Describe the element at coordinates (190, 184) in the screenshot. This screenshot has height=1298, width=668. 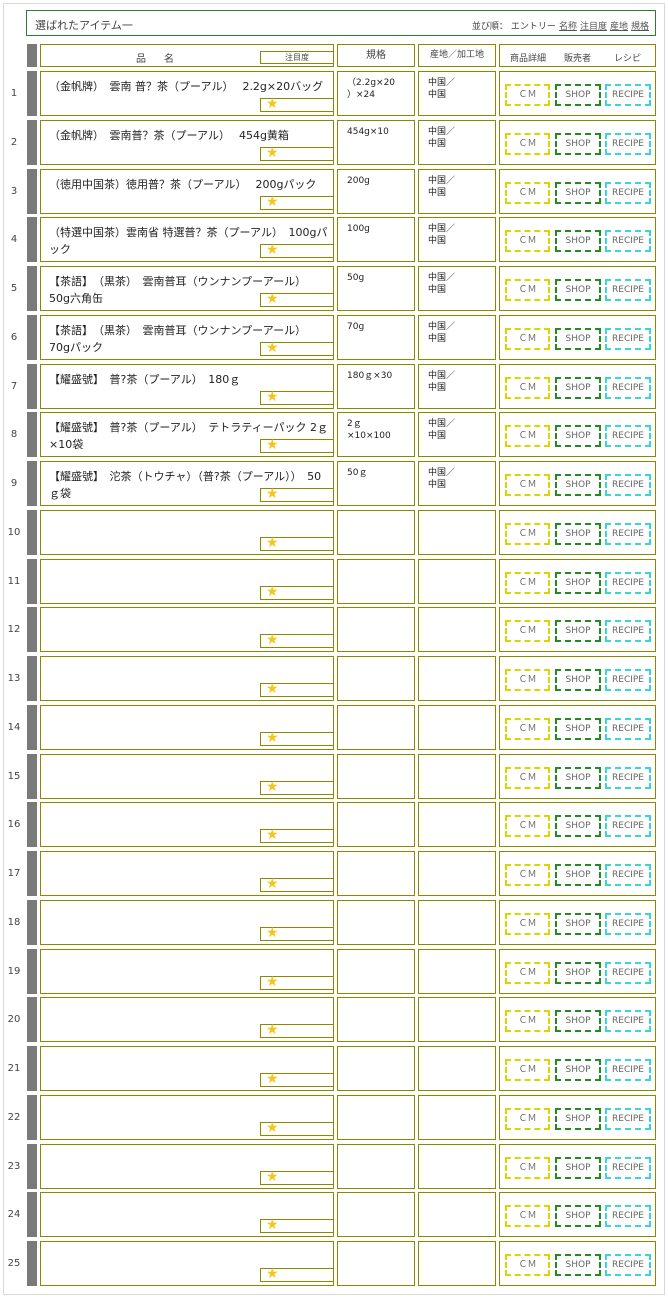
I see `item-name: （徳用中国茶）徳用普？茶（プーアル） 200gパック` at that location.